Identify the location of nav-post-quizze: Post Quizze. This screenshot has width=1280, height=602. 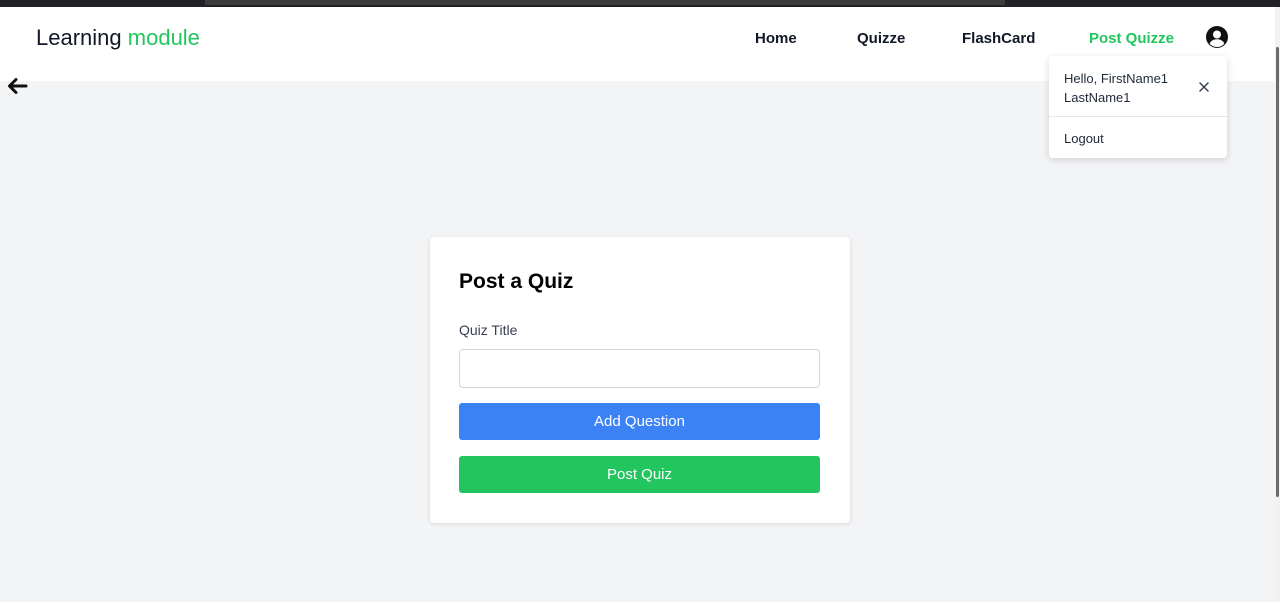
(1131, 38).